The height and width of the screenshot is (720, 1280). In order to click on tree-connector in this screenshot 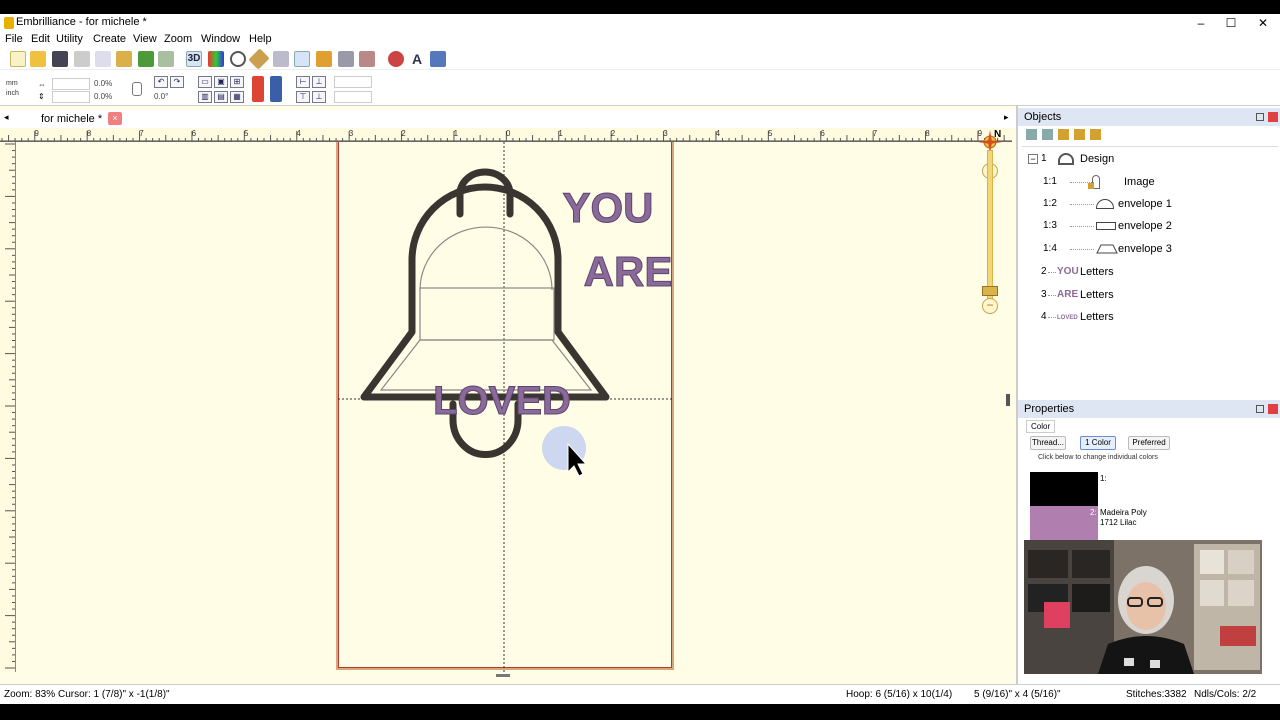, I will do `click(1082, 249)`.